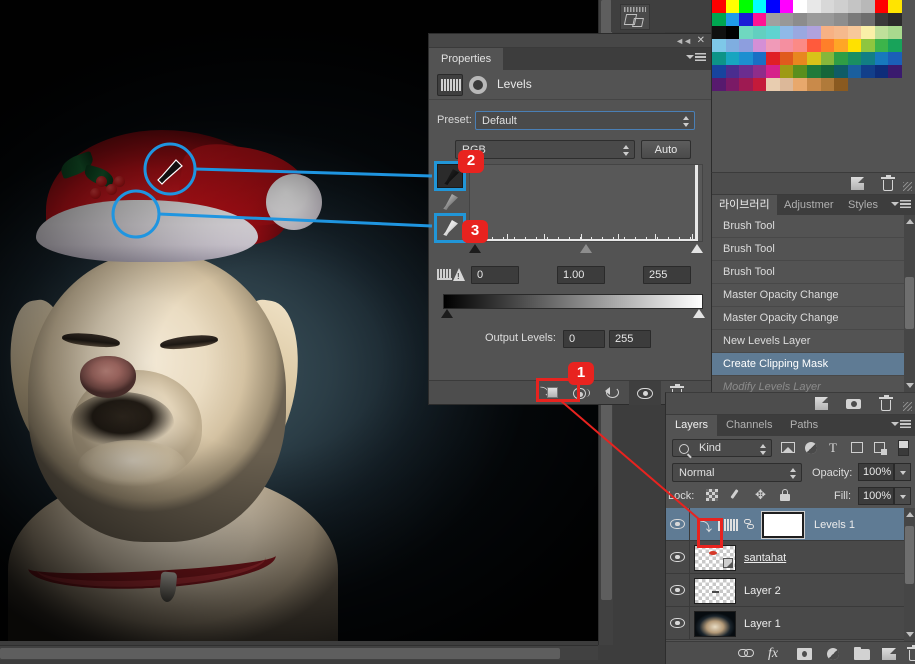  What do you see at coordinates (822, 404) in the screenshot?
I see `share-button` at bounding box center [822, 404].